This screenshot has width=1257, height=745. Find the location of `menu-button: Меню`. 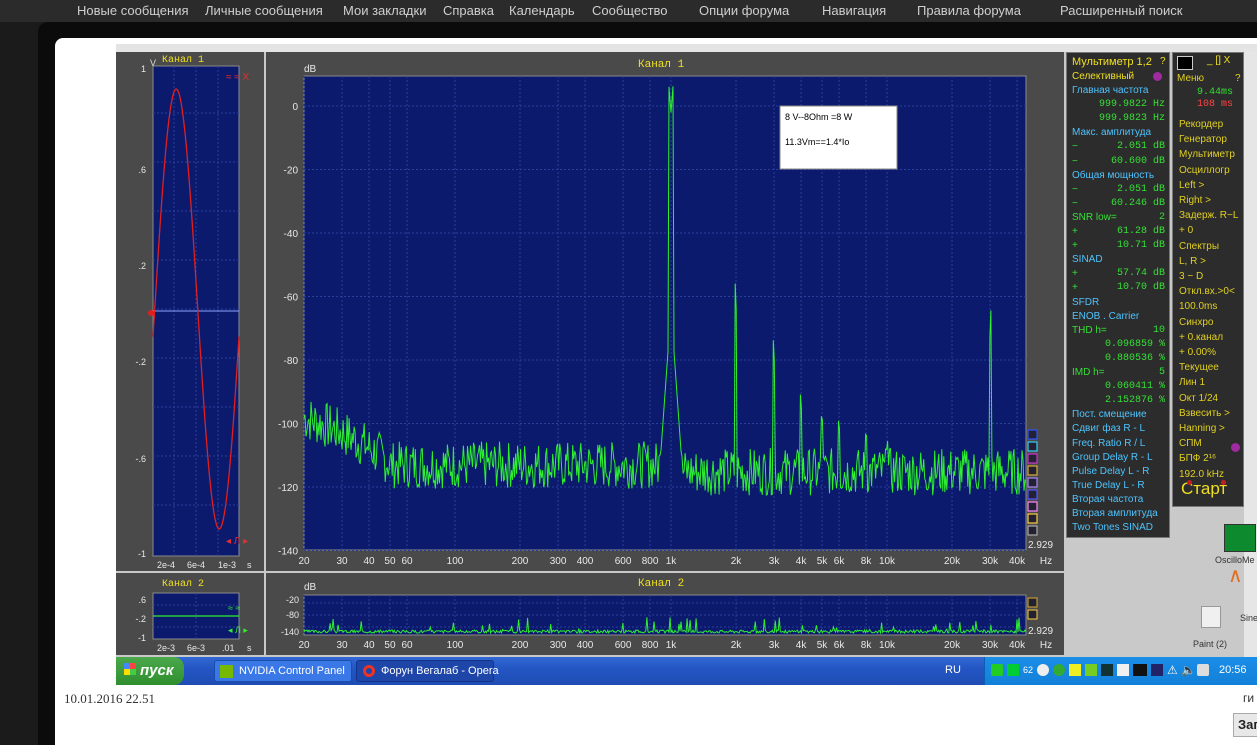

menu-button: Меню is located at coordinates (1190, 79).